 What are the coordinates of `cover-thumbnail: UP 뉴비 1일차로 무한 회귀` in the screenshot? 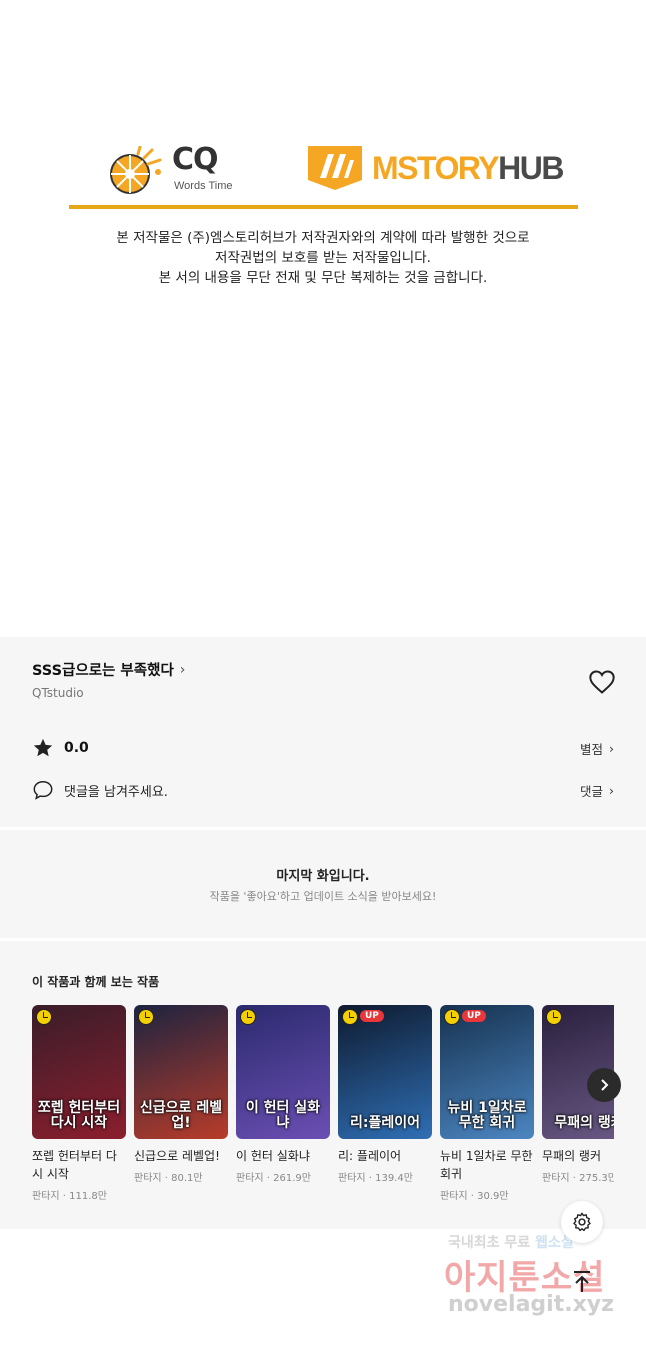 It's located at (487, 1072).